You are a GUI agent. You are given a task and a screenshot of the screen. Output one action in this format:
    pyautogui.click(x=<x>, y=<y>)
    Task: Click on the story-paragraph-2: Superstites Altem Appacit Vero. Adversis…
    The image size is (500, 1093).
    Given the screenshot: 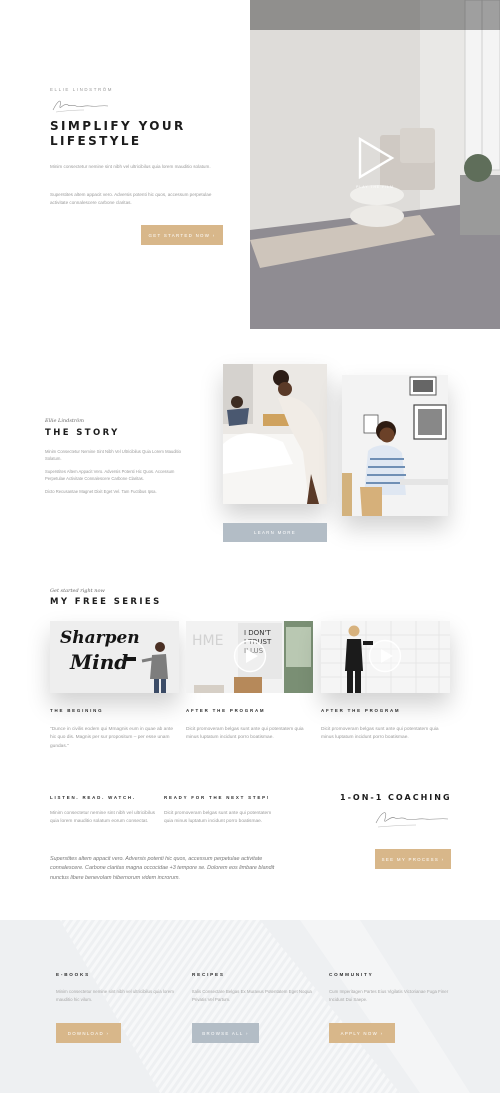 What is the action you would take?
    pyautogui.click(x=110, y=475)
    